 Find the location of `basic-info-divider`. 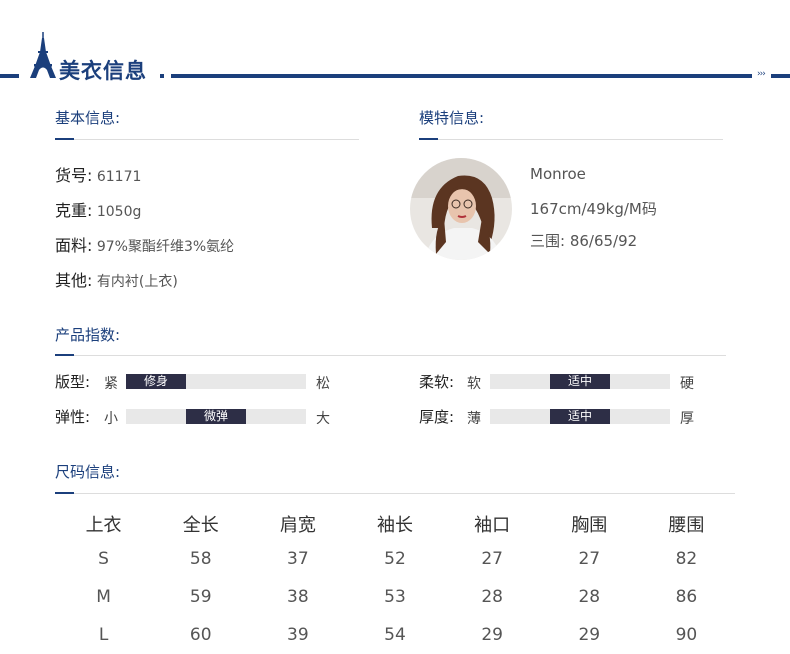

basic-info-divider is located at coordinates (207, 139).